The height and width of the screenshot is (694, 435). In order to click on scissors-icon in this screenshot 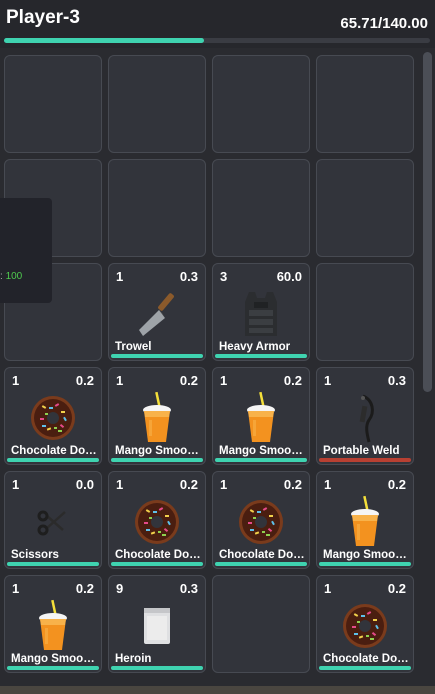, I will do `click(53, 522)`.